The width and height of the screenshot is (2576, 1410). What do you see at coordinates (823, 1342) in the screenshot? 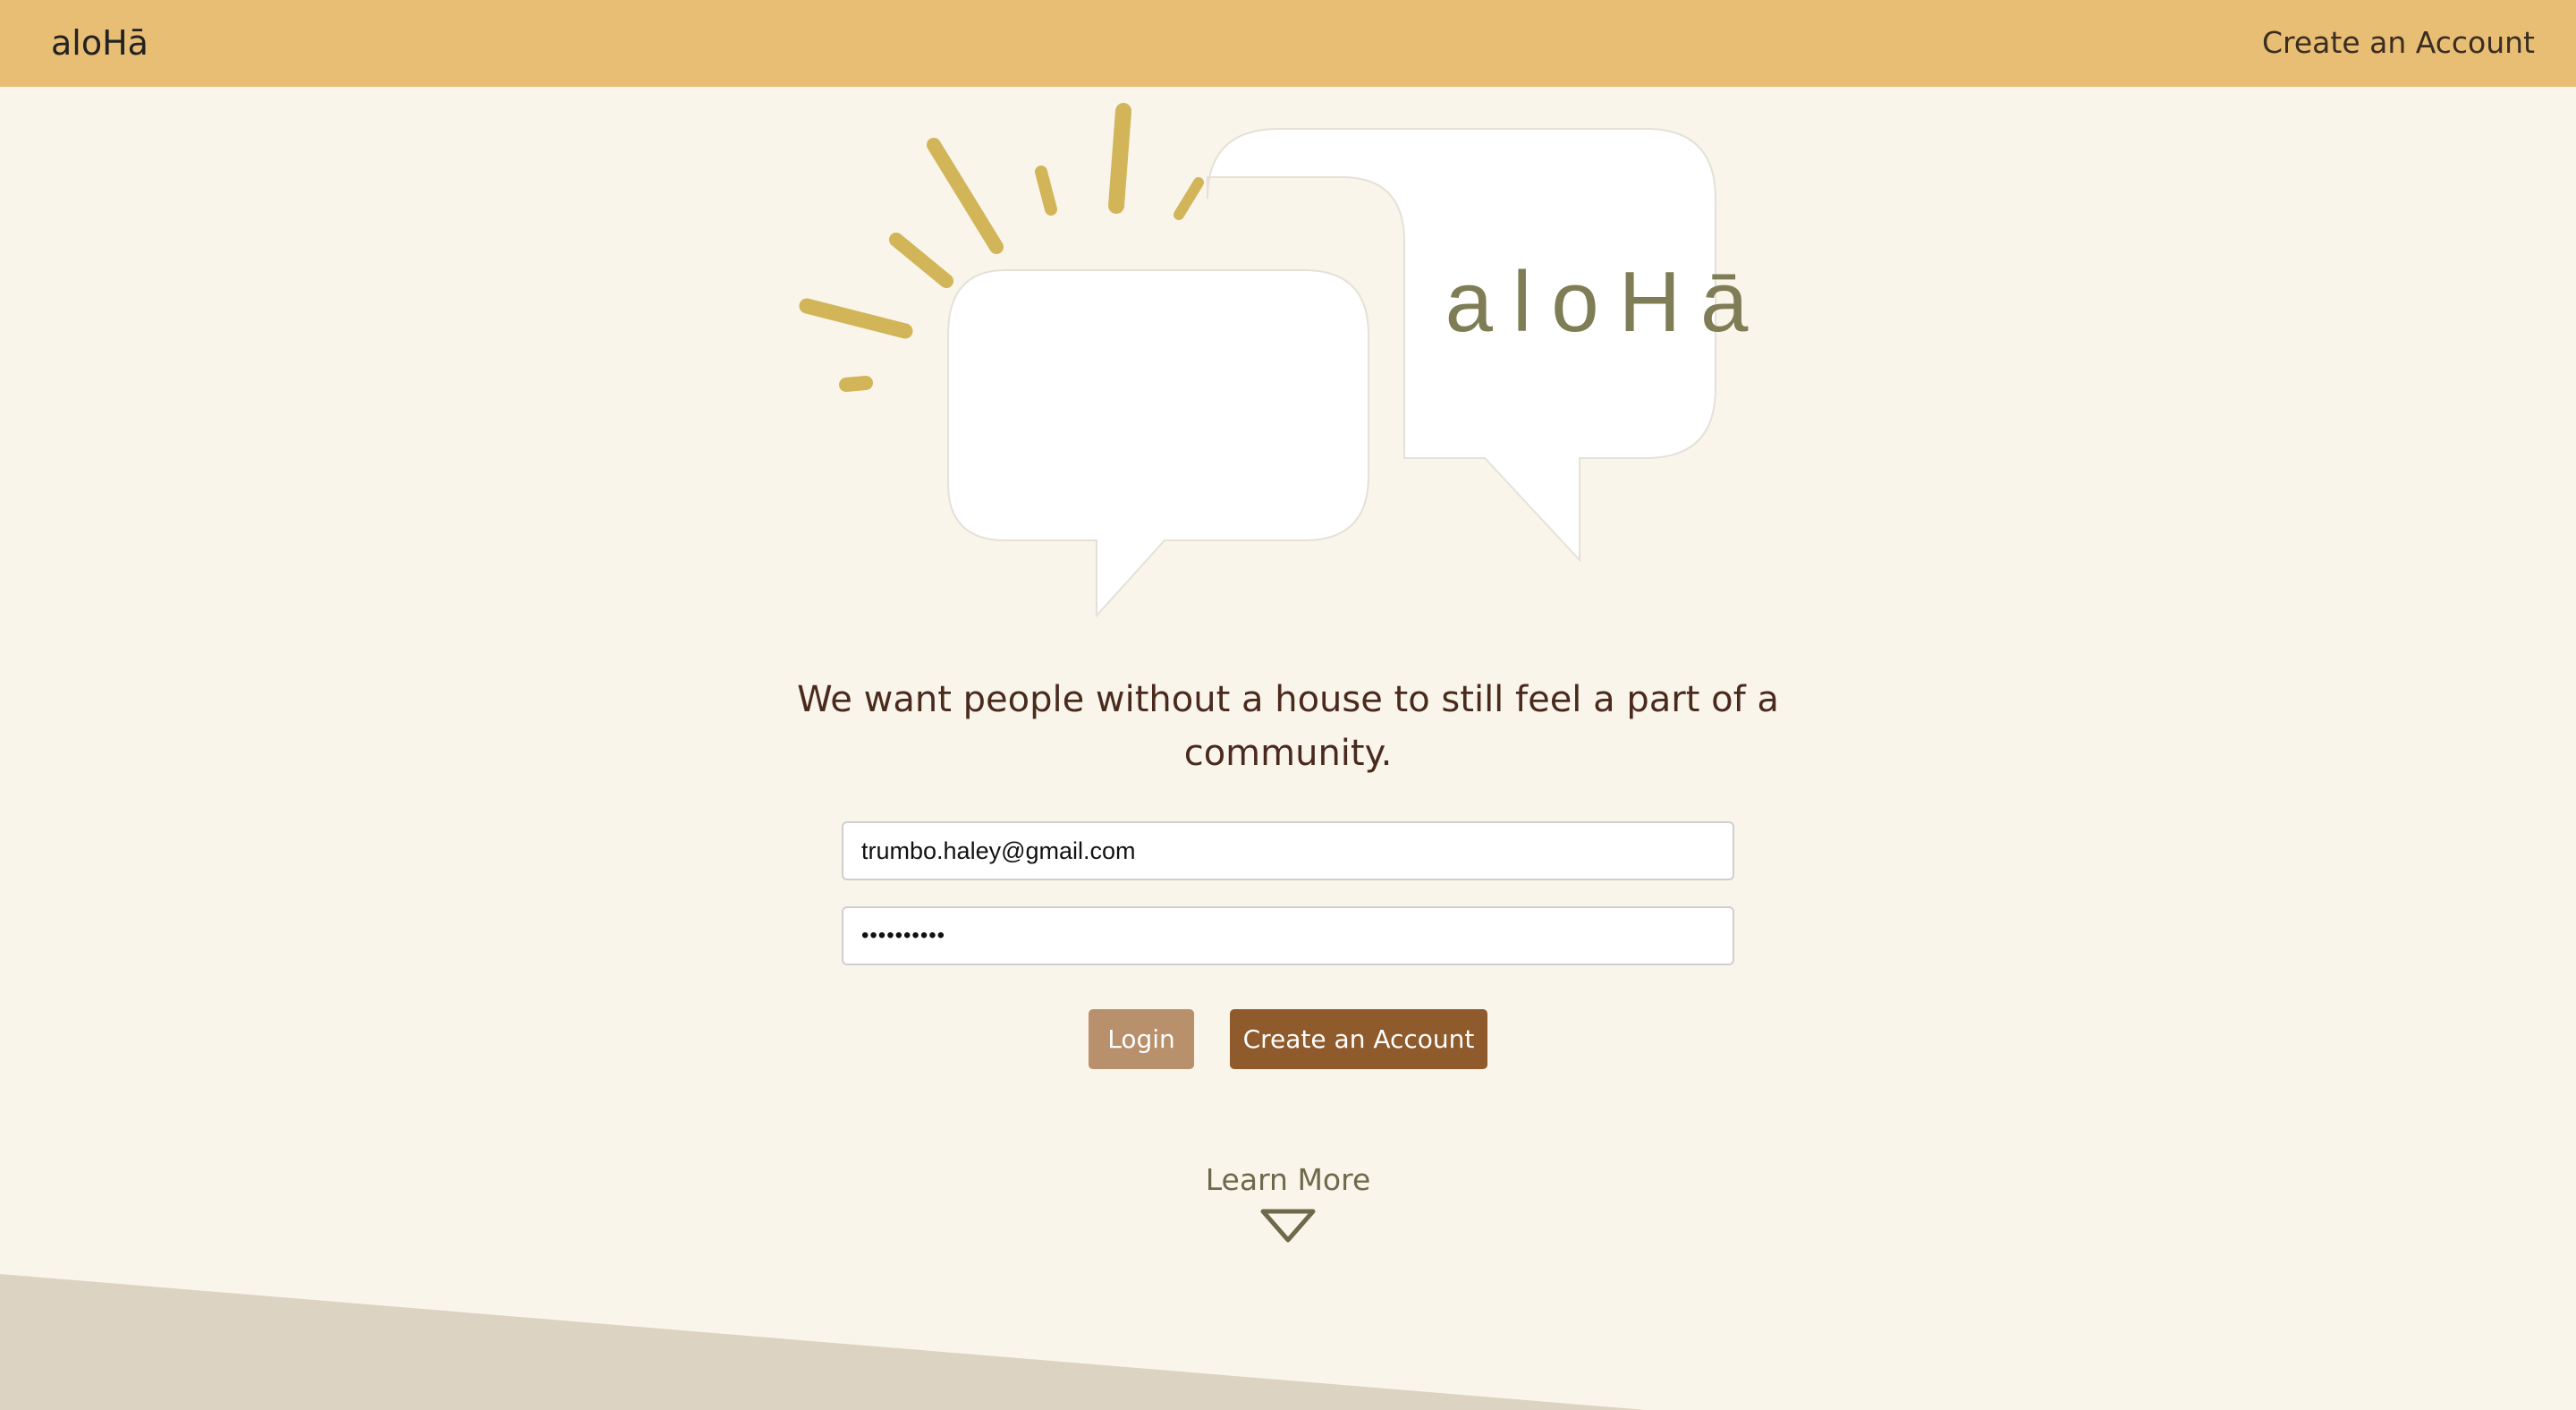
I see `footer-diagonal-band` at bounding box center [823, 1342].